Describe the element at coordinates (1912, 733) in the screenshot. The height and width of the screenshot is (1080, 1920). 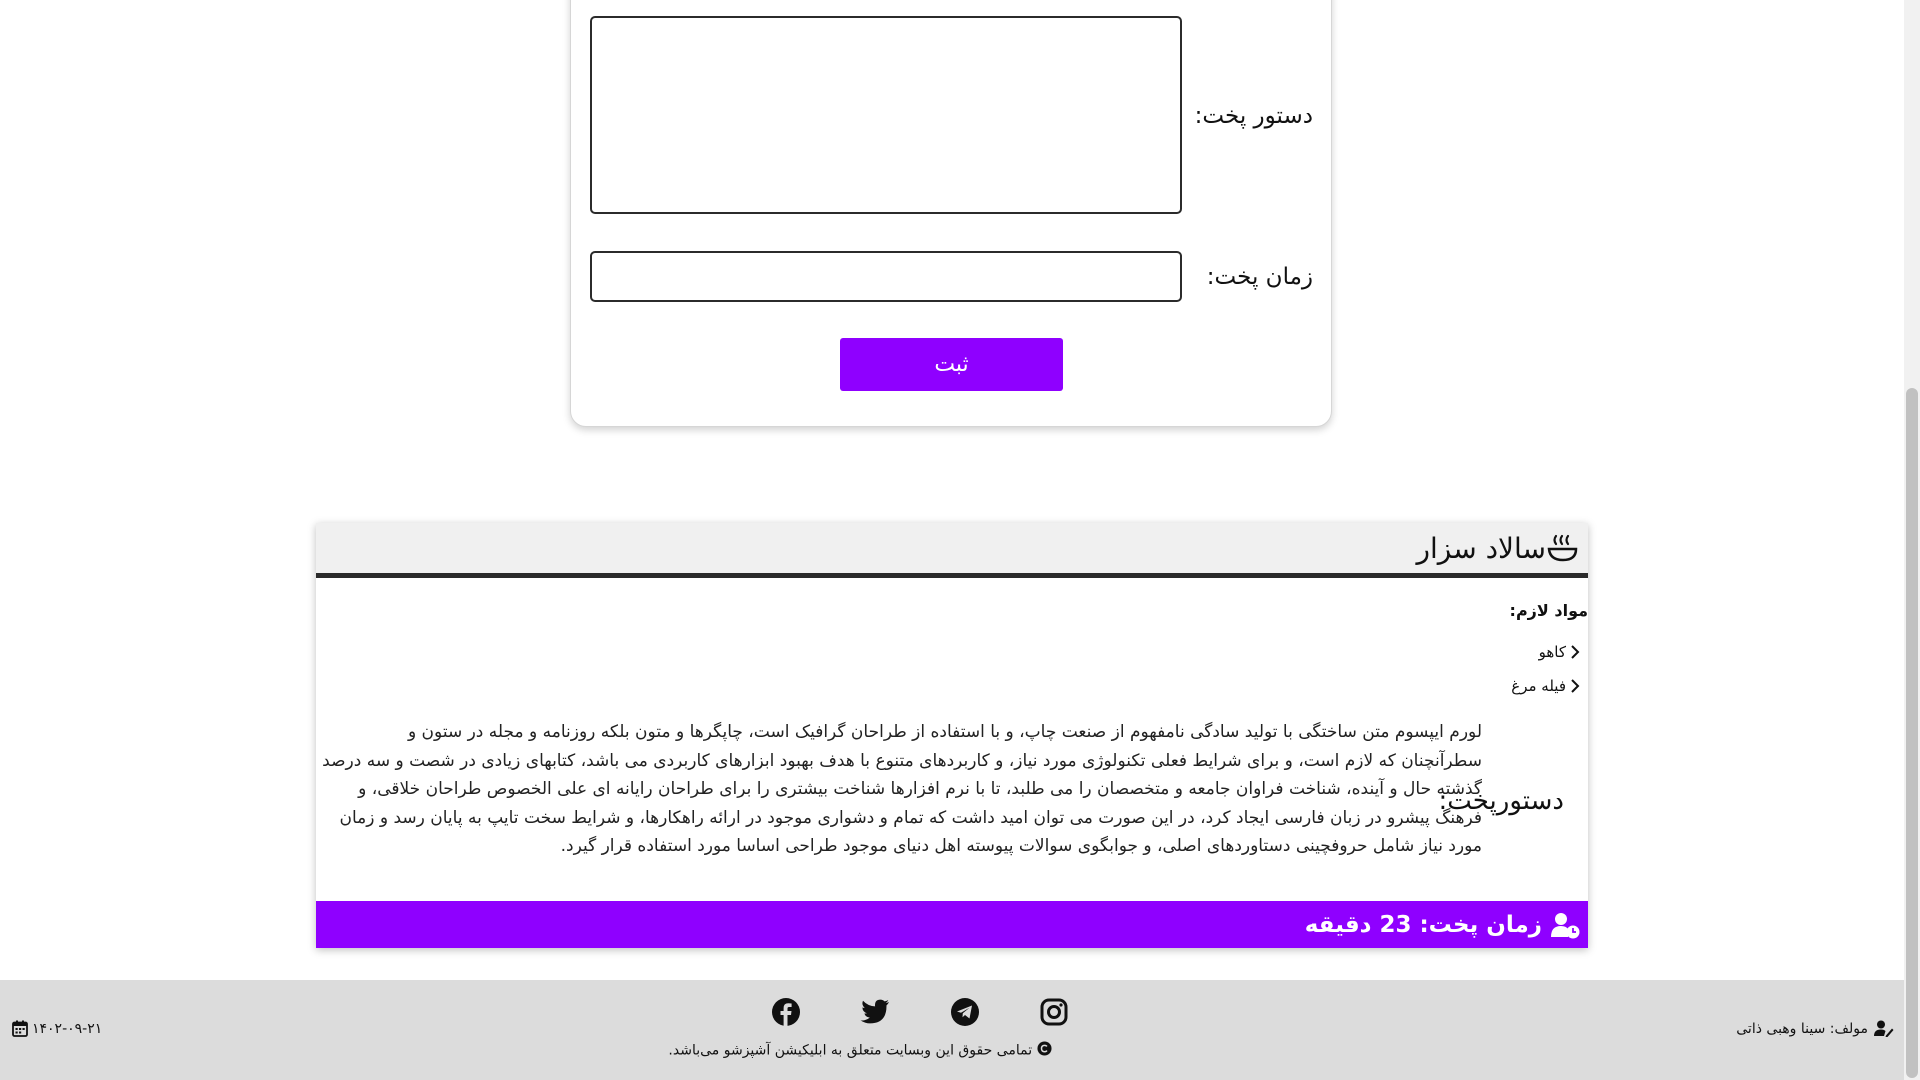
I see `scrollbar-thumb` at that location.